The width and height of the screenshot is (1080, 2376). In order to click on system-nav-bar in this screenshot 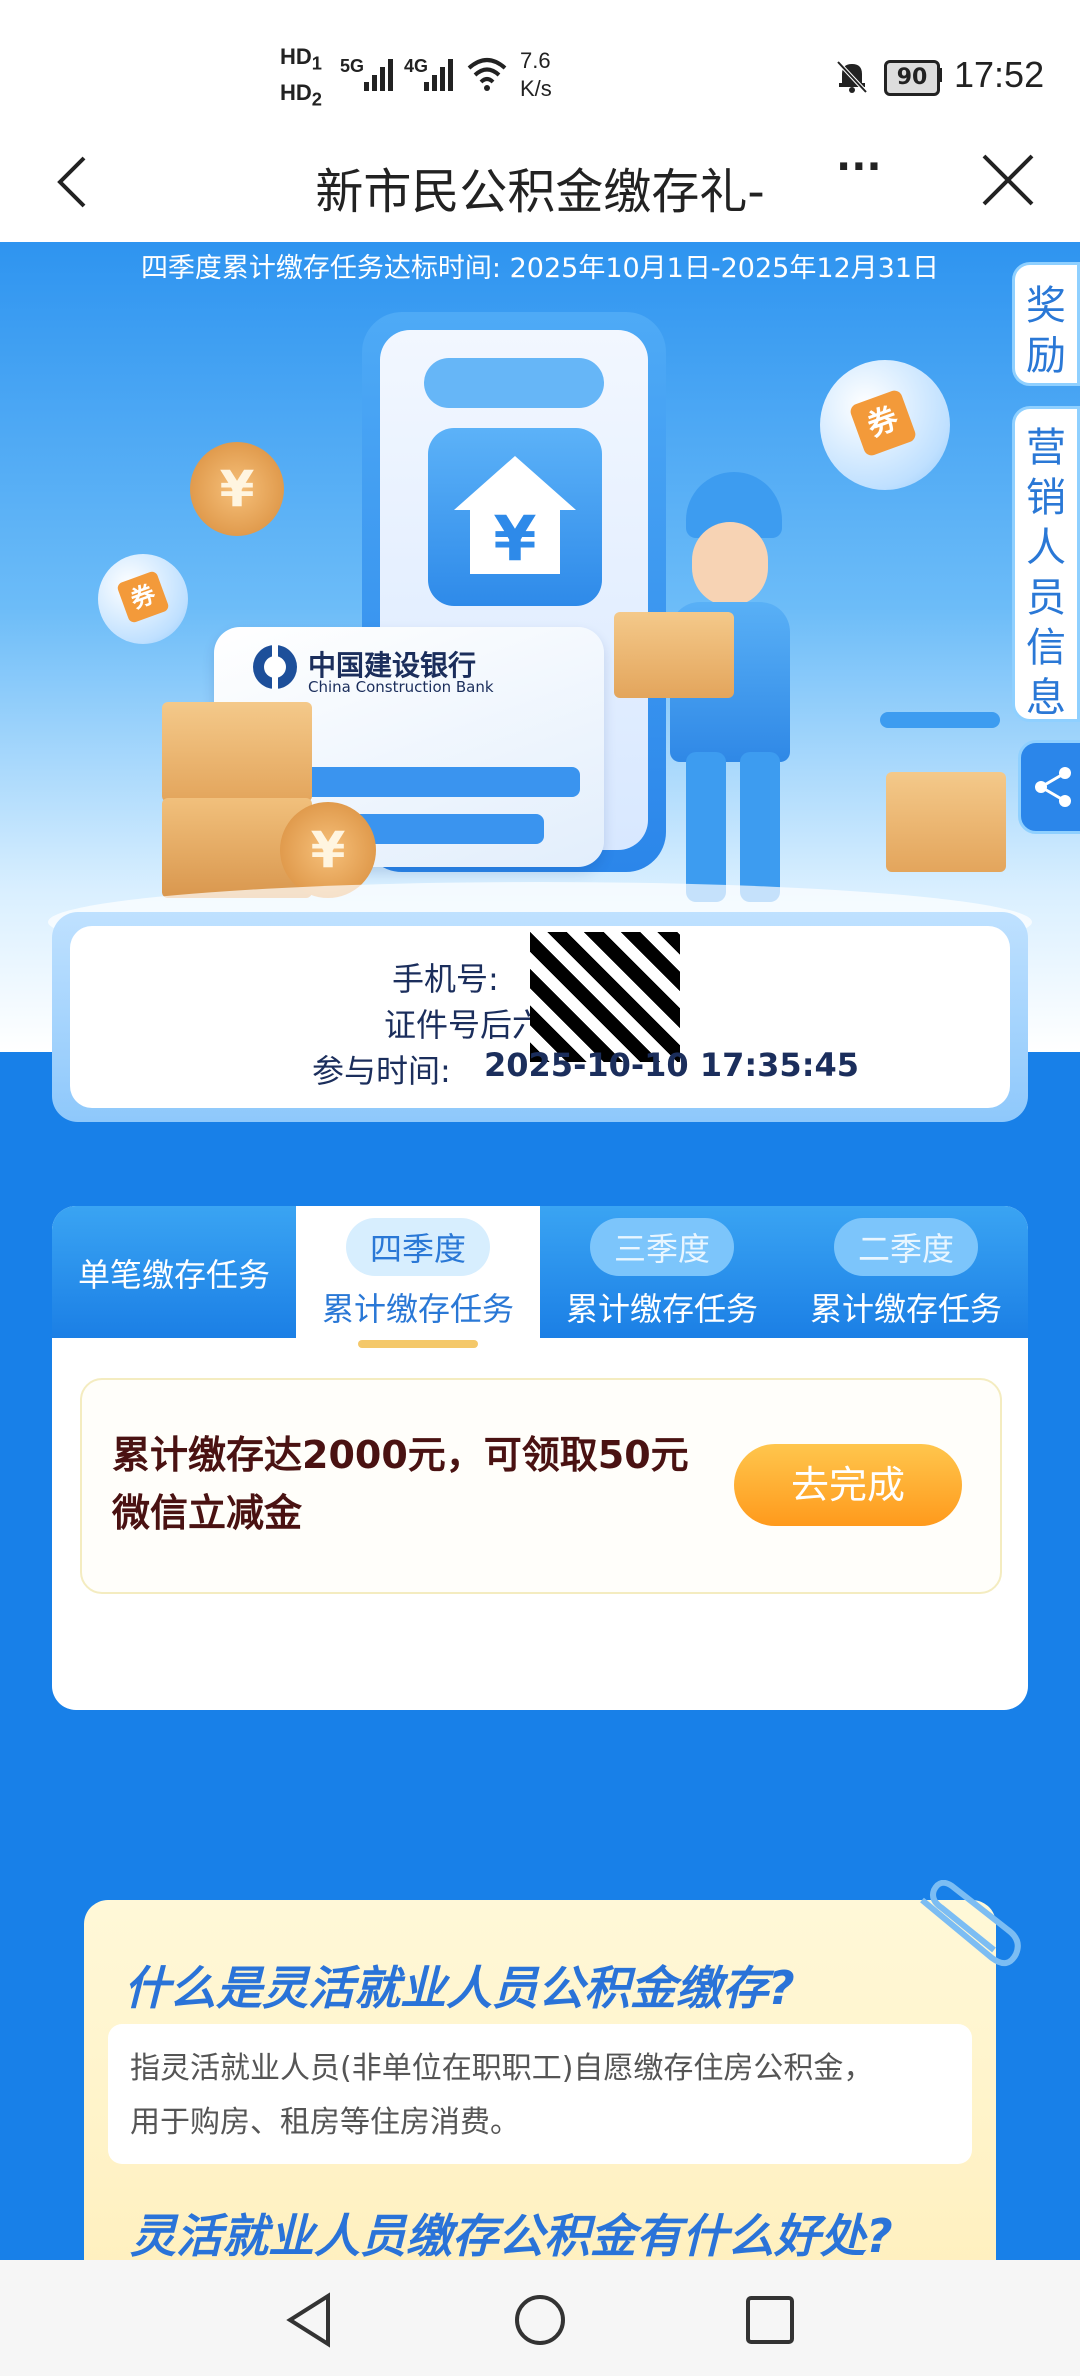, I will do `click(540, 2318)`.